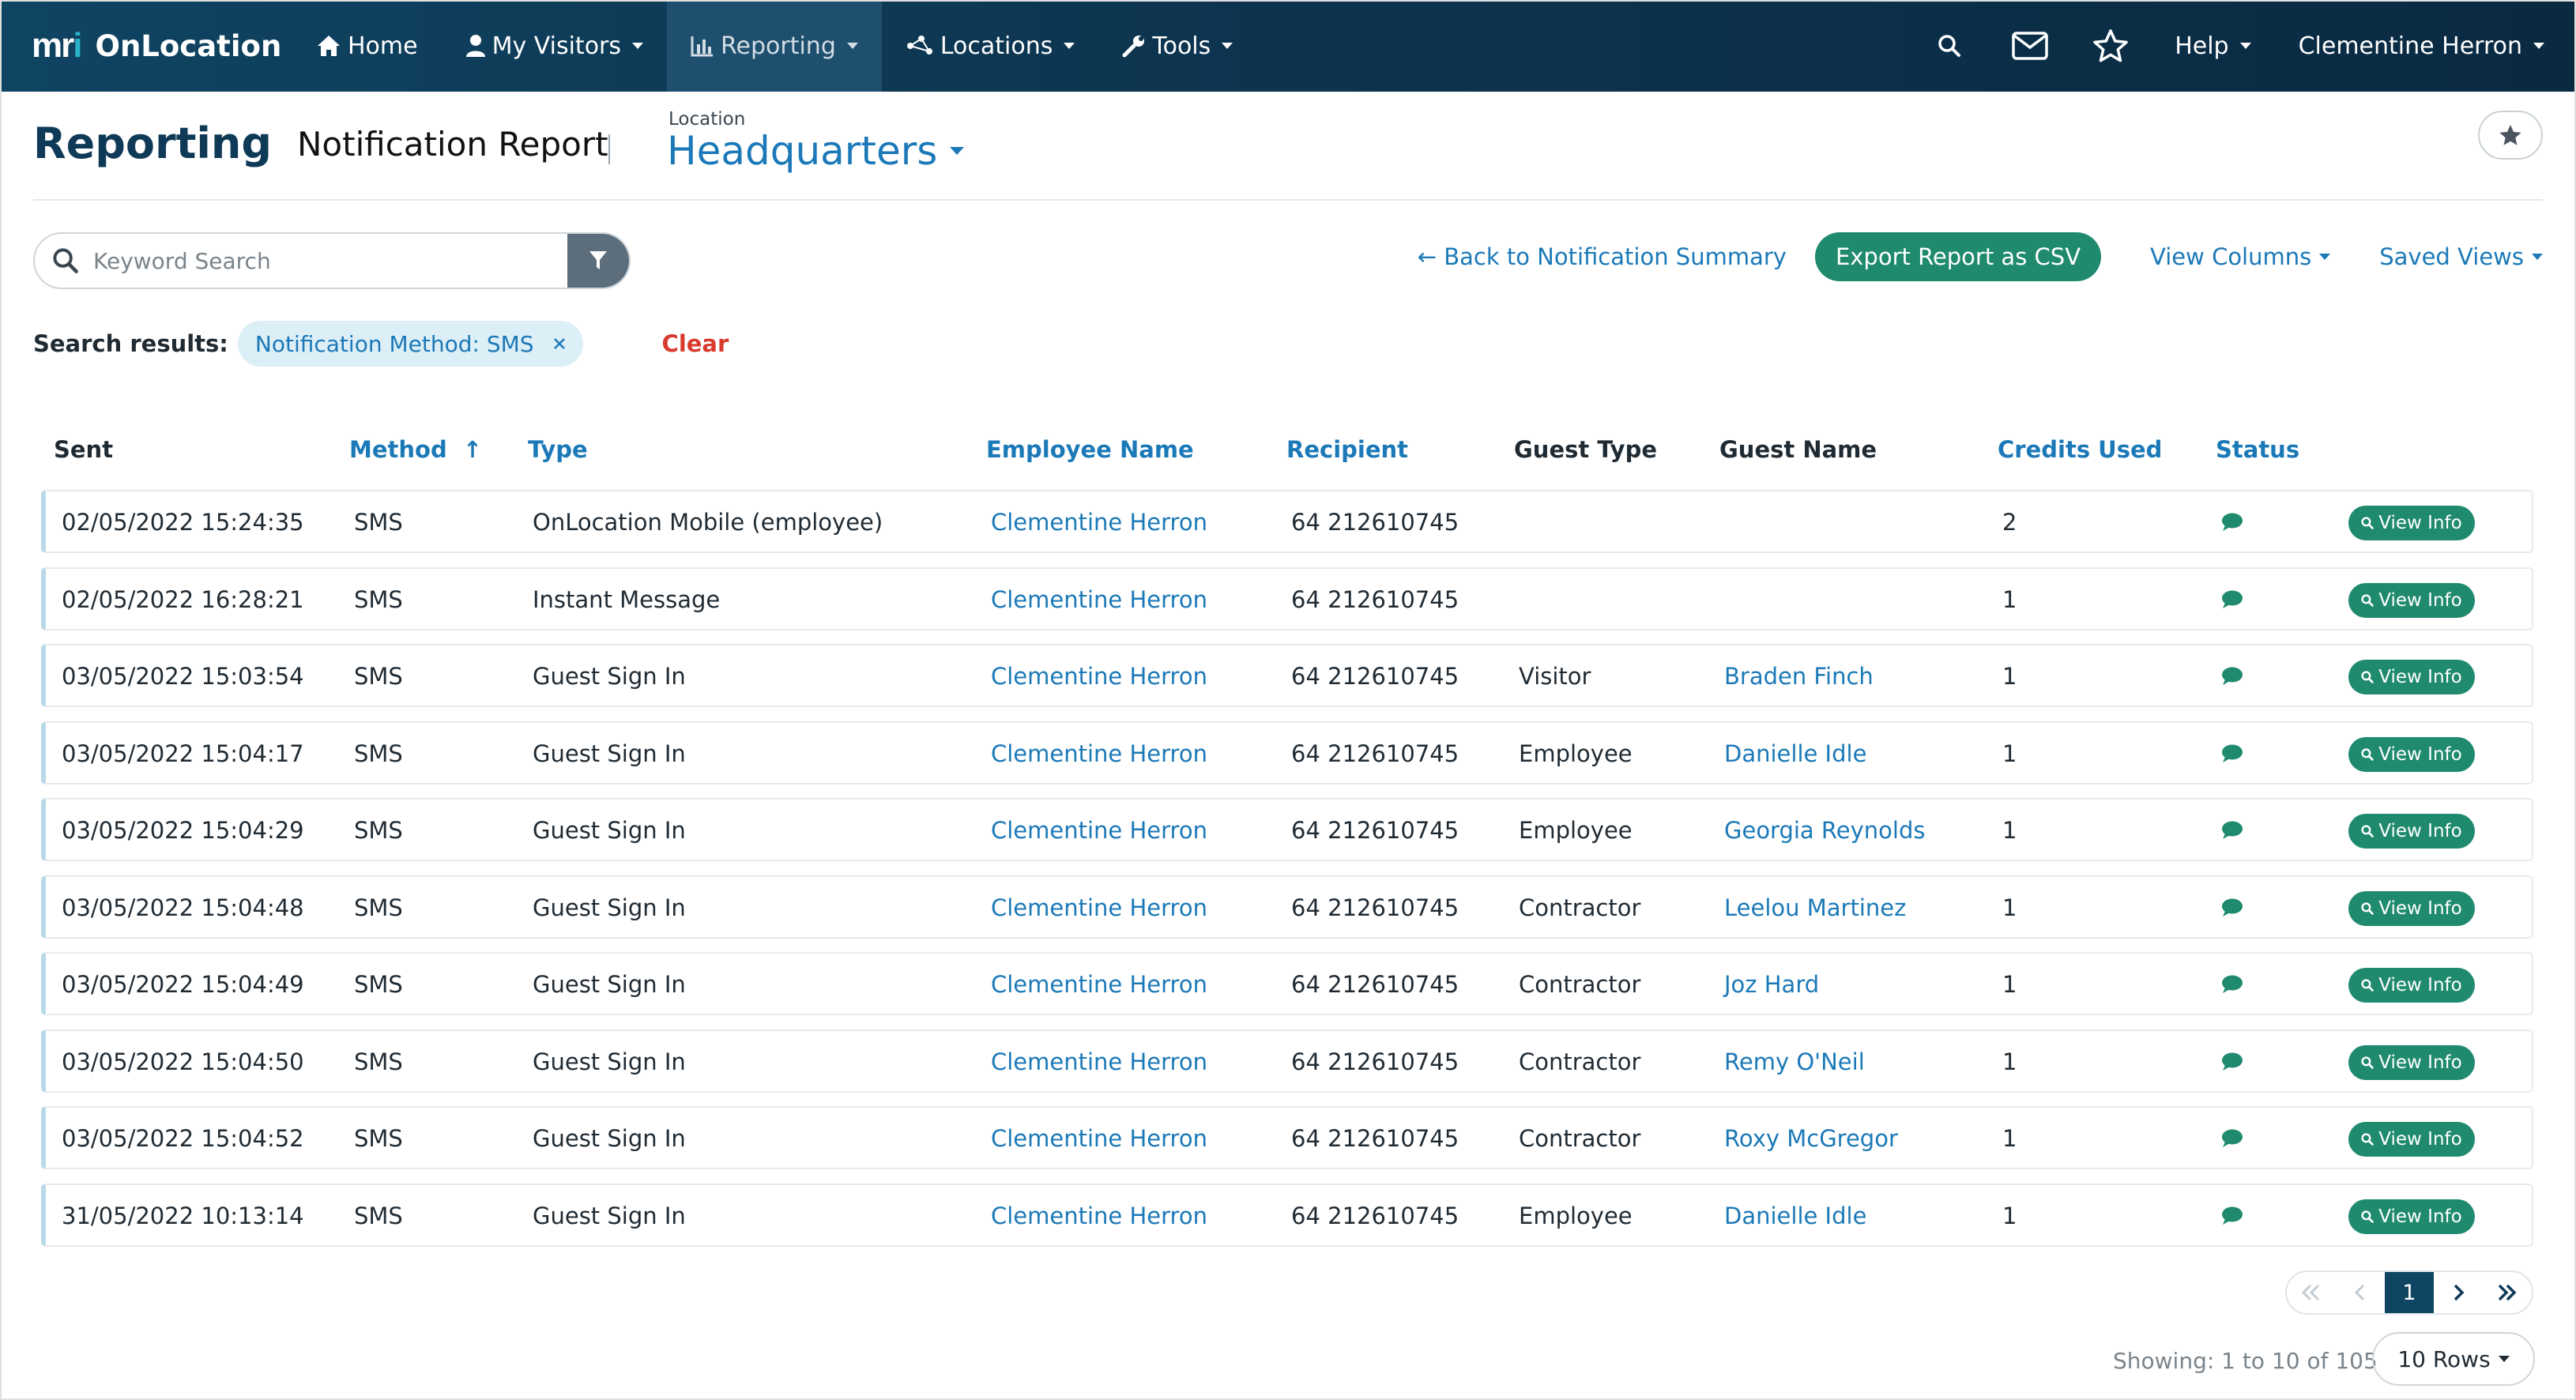  What do you see at coordinates (1949, 45) in the screenshot?
I see `global-search-button` at bounding box center [1949, 45].